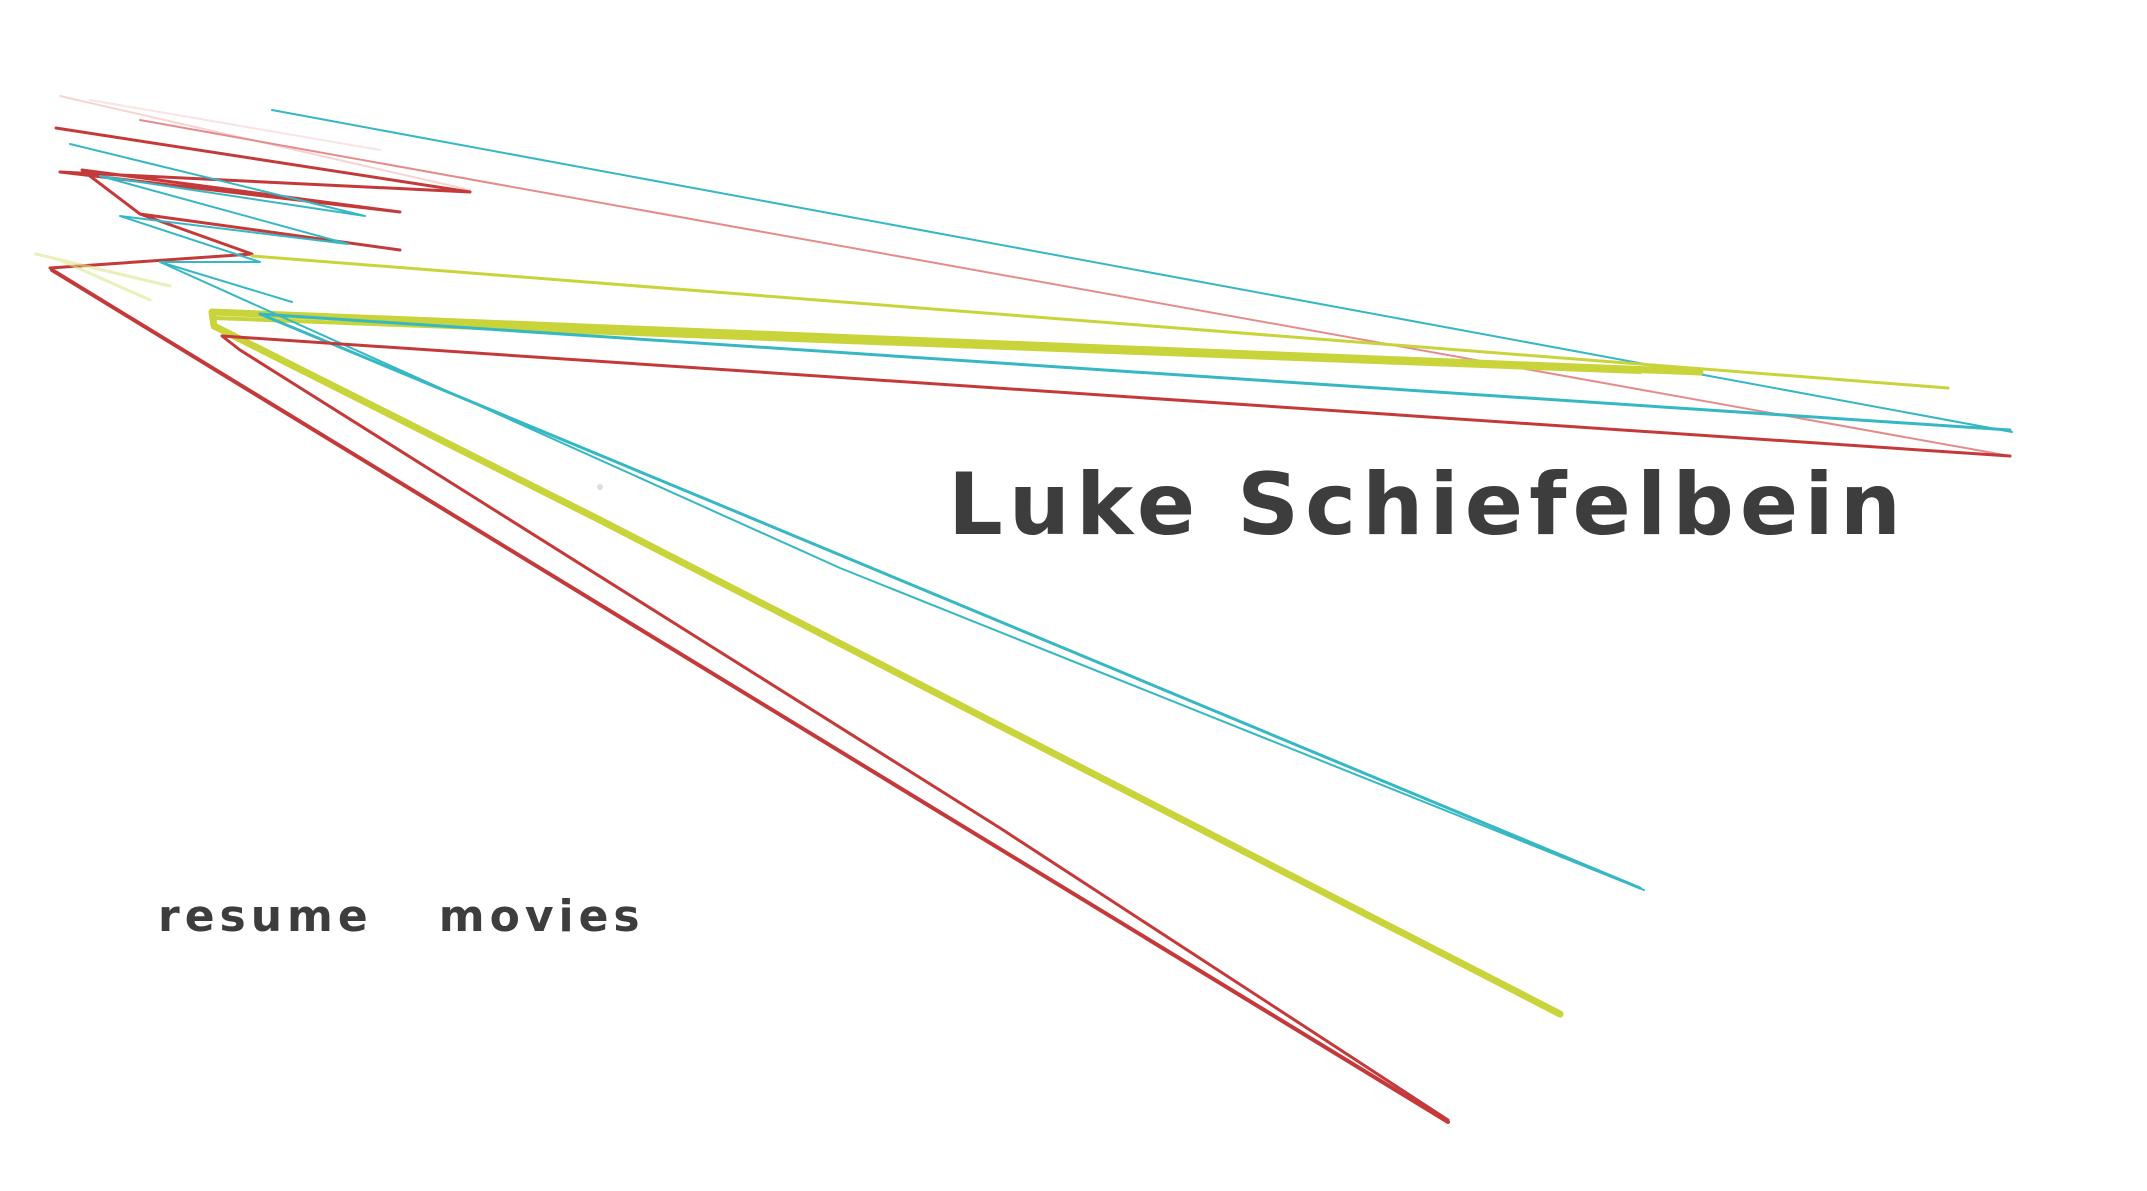 Image resolution: width=2147 pixels, height=1191 pixels. I want to click on nav-link-movies: movies, so click(542, 917).